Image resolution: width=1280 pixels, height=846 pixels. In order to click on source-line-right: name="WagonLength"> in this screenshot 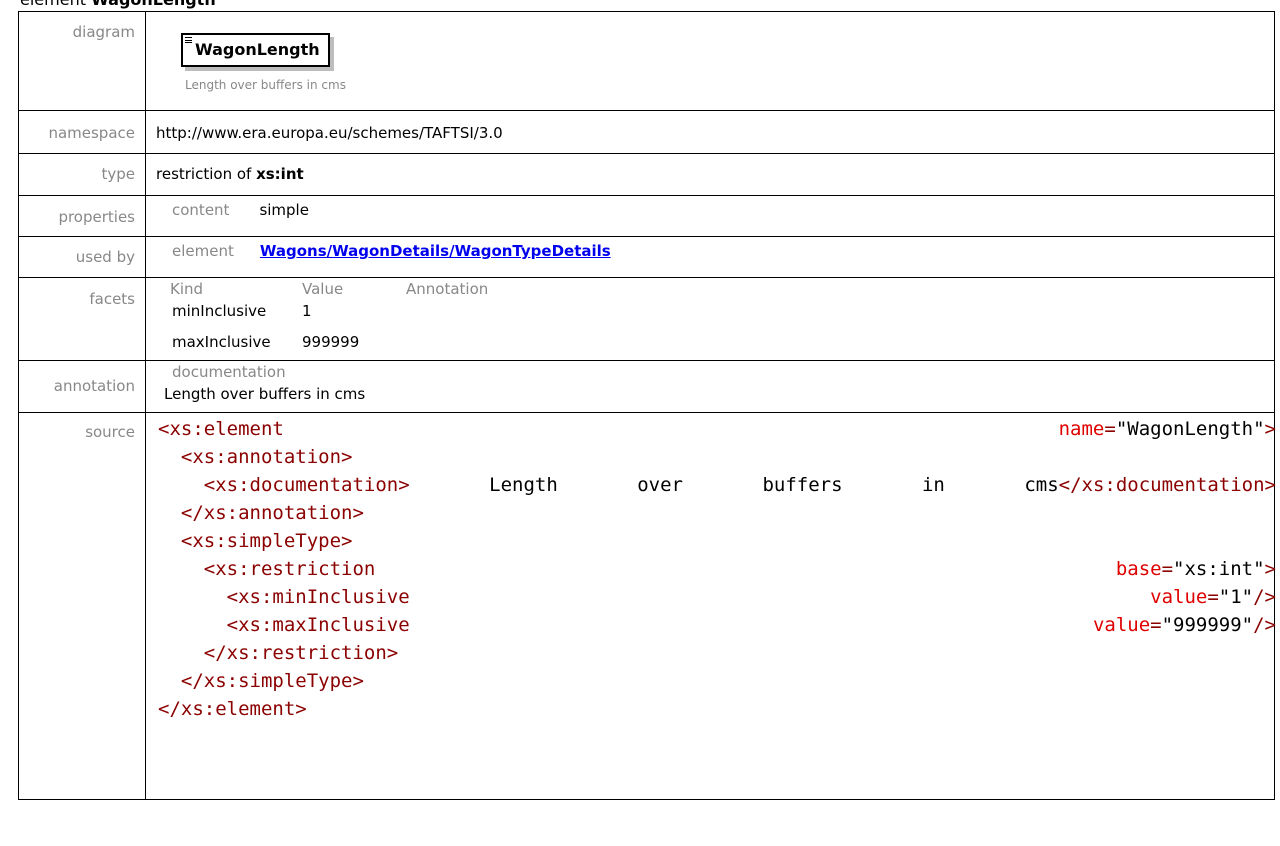, I will do `click(1167, 429)`.